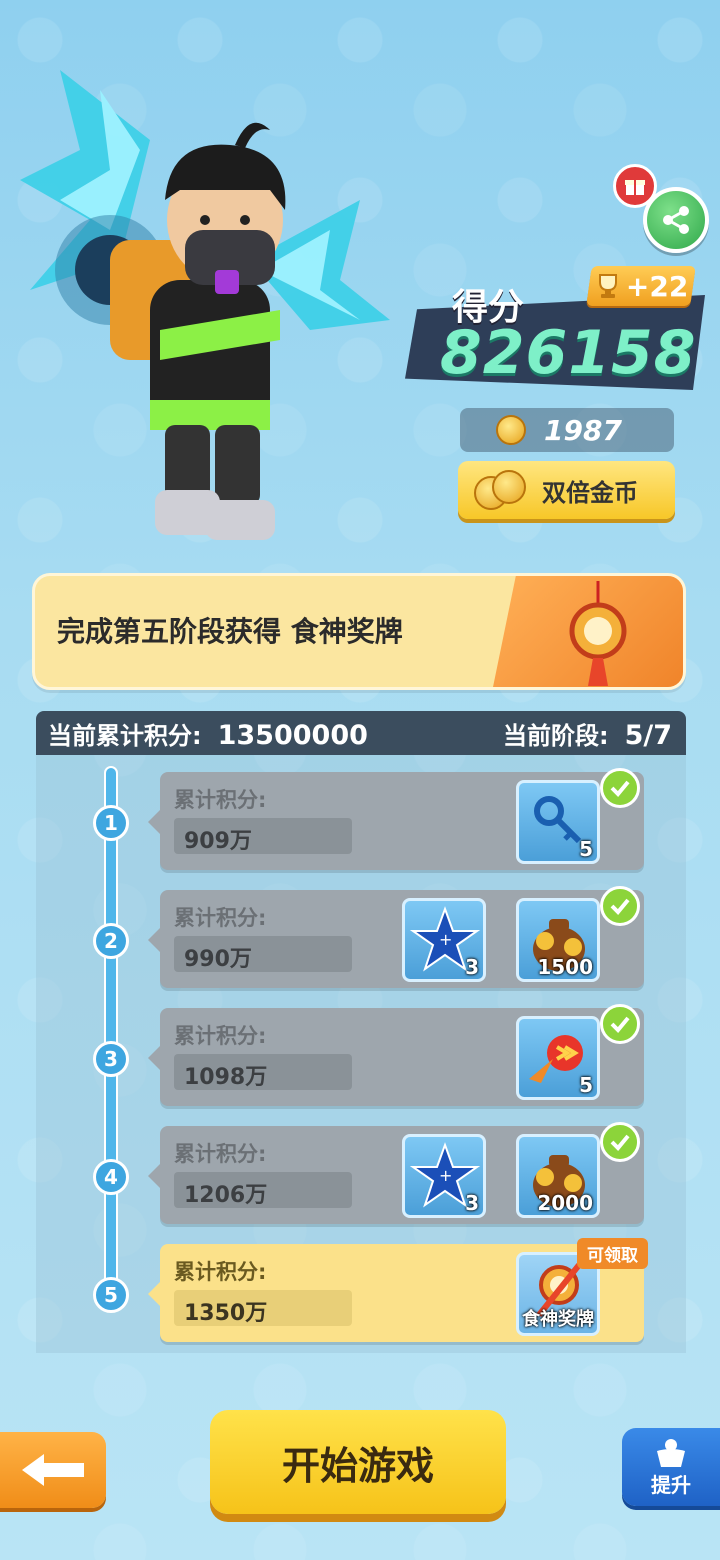 This screenshot has width=720, height=1560. I want to click on stage-reward-banner: 完成第五阶段获得 食神奖牌, so click(359, 631).